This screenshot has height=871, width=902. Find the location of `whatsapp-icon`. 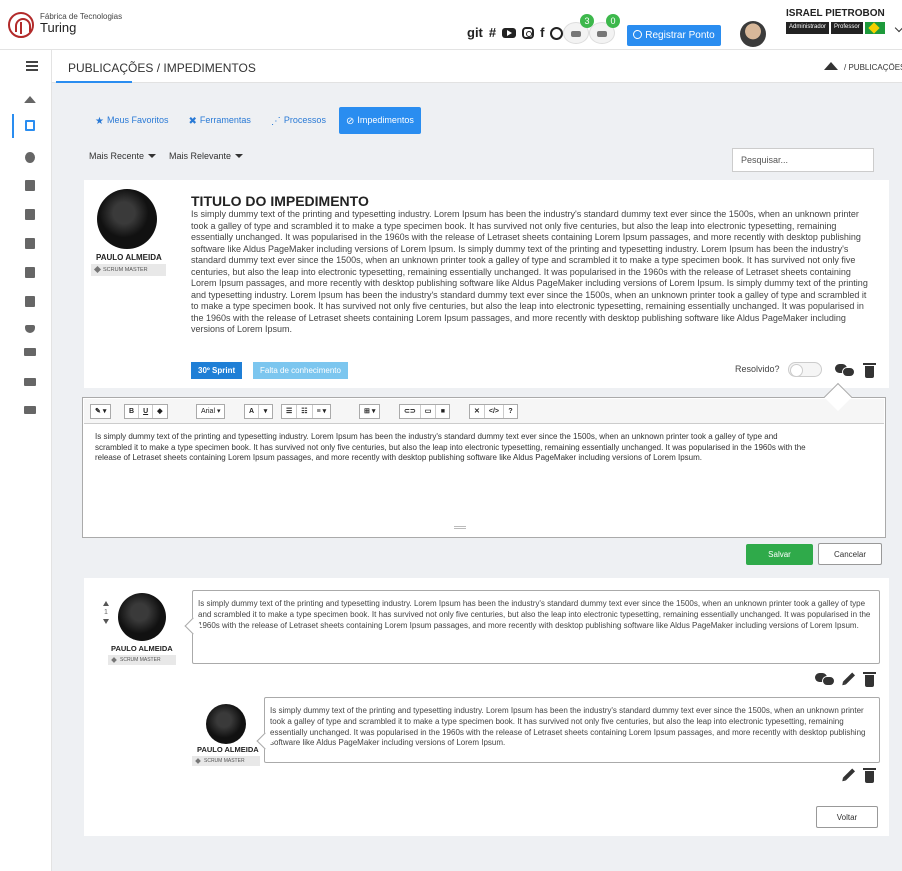

whatsapp-icon is located at coordinates (557, 33).